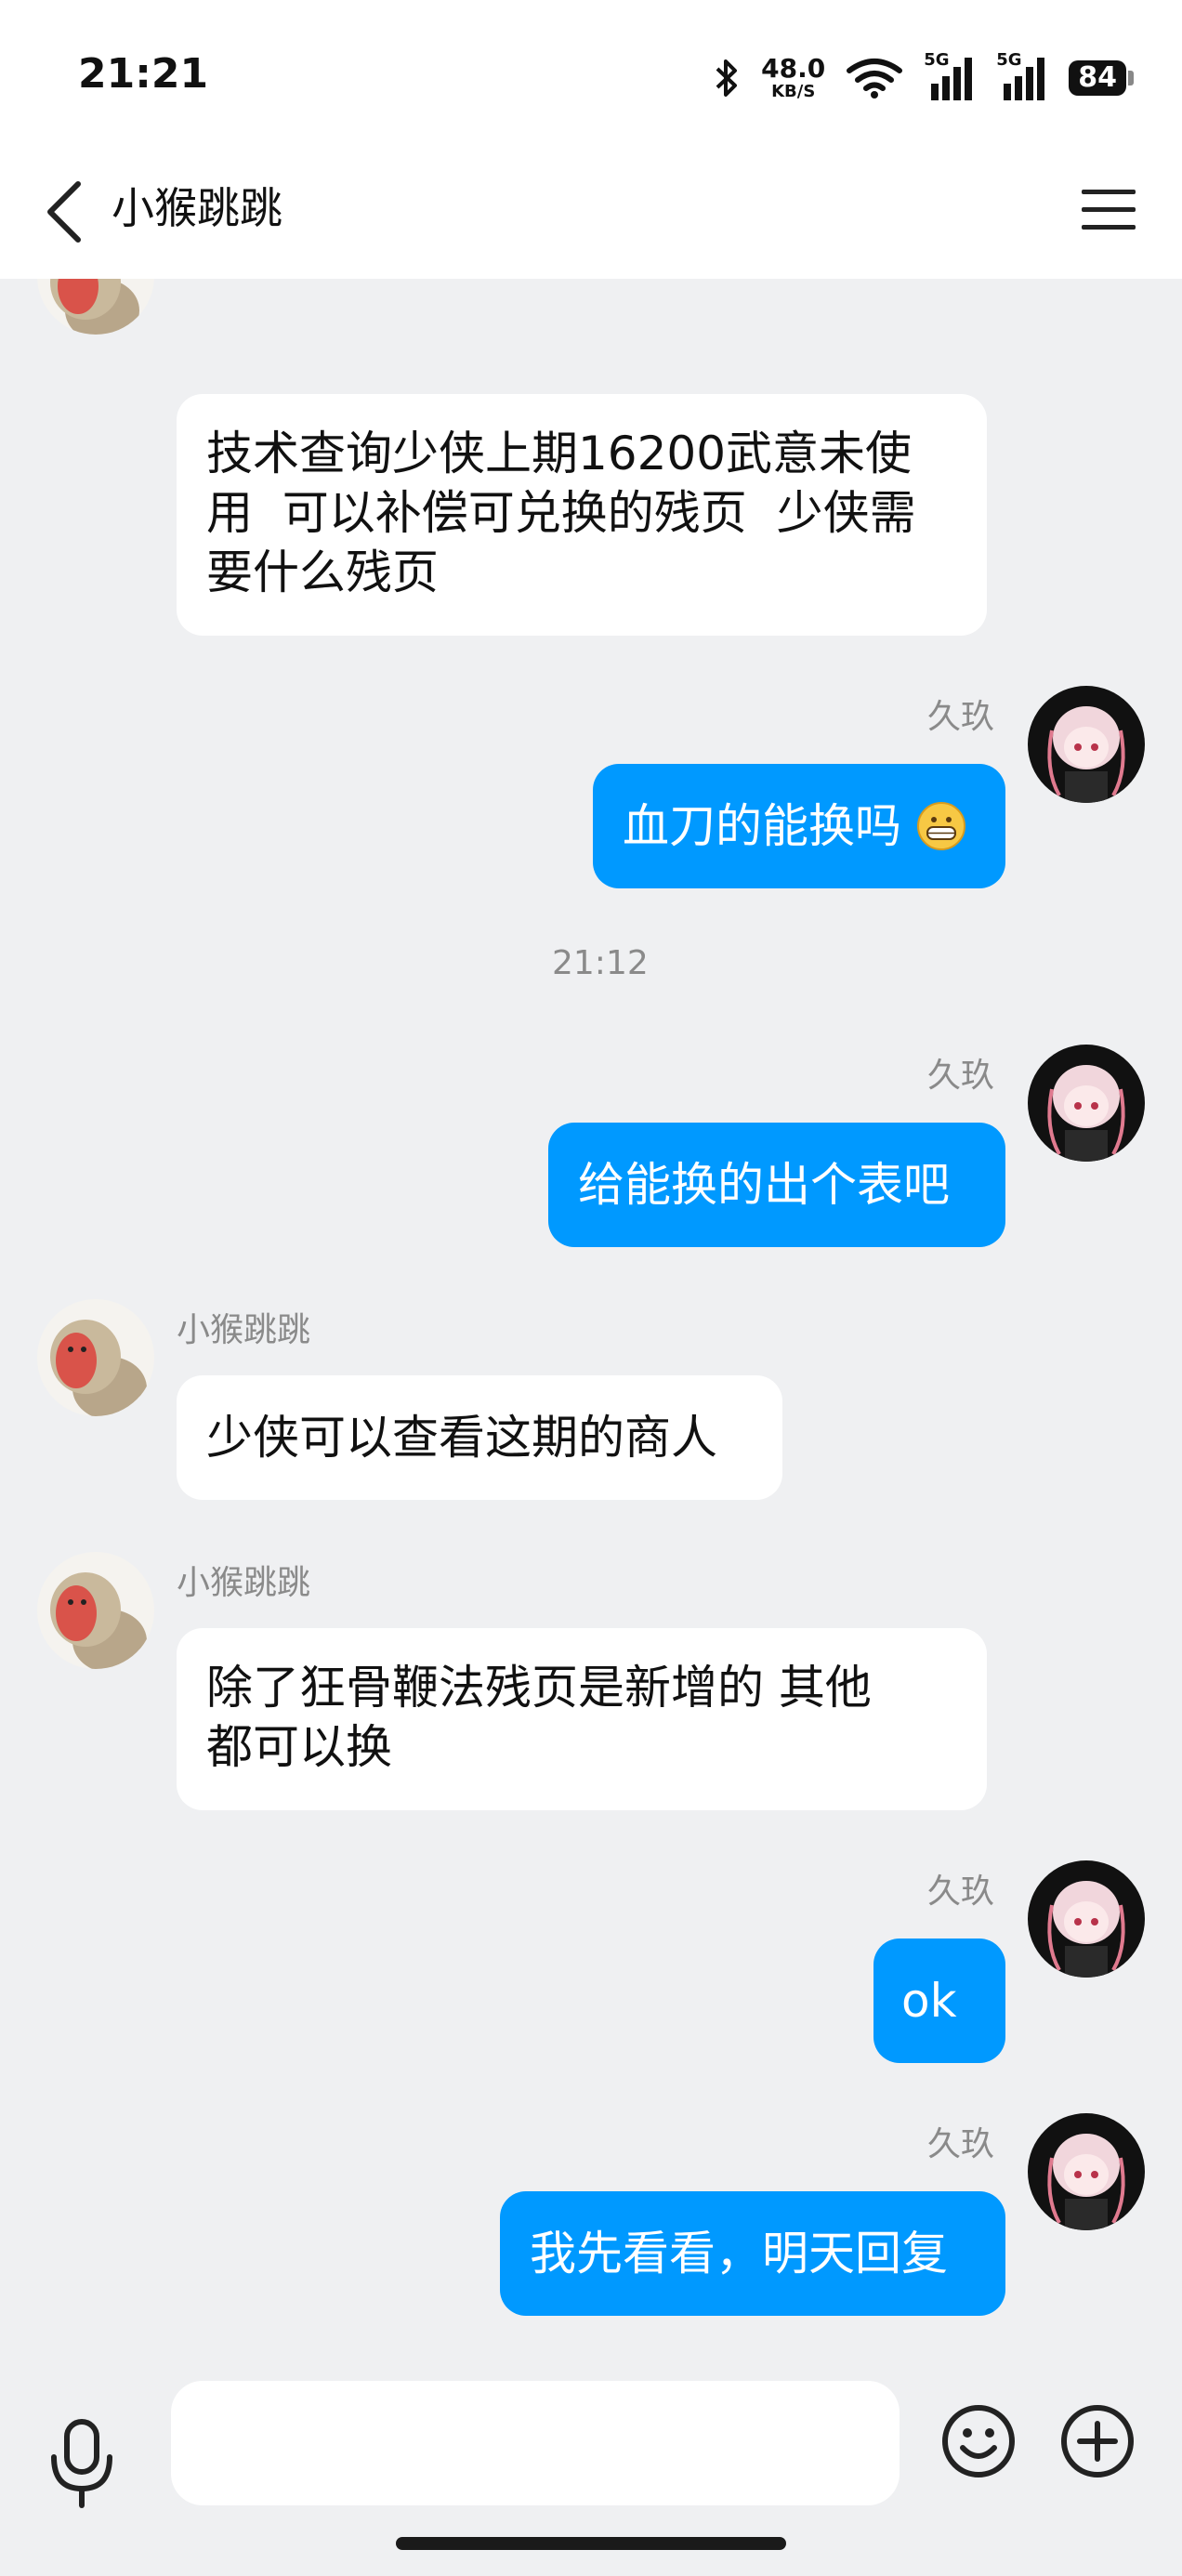  I want to click on cell-signal-2: 5G, so click(1022, 75).